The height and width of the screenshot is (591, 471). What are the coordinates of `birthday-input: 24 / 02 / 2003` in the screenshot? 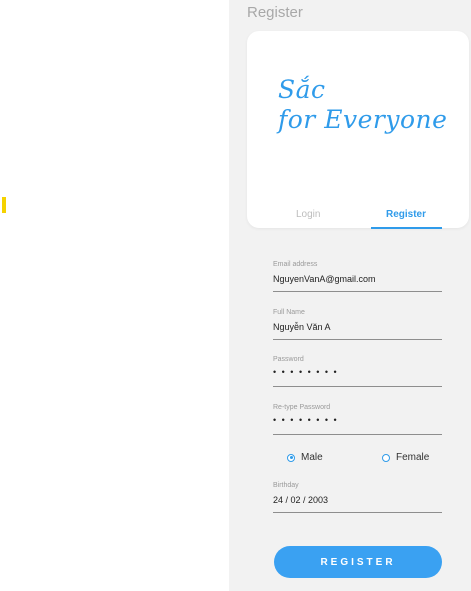 It's located at (300, 500).